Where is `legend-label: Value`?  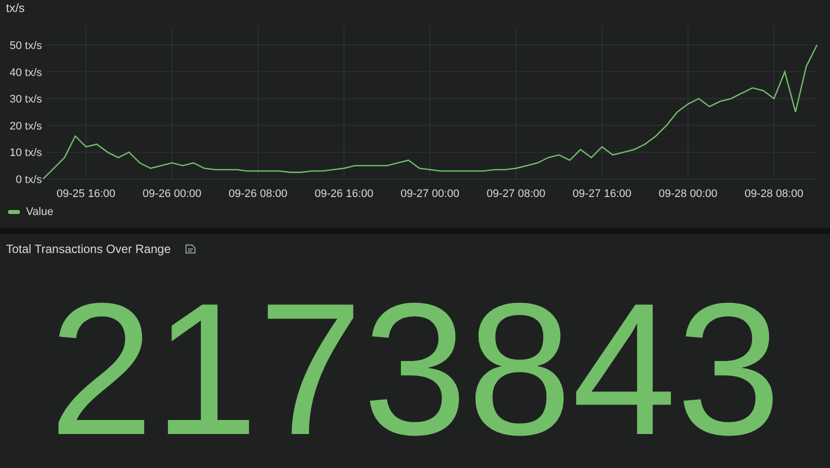 legend-label: Value is located at coordinates (40, 212).